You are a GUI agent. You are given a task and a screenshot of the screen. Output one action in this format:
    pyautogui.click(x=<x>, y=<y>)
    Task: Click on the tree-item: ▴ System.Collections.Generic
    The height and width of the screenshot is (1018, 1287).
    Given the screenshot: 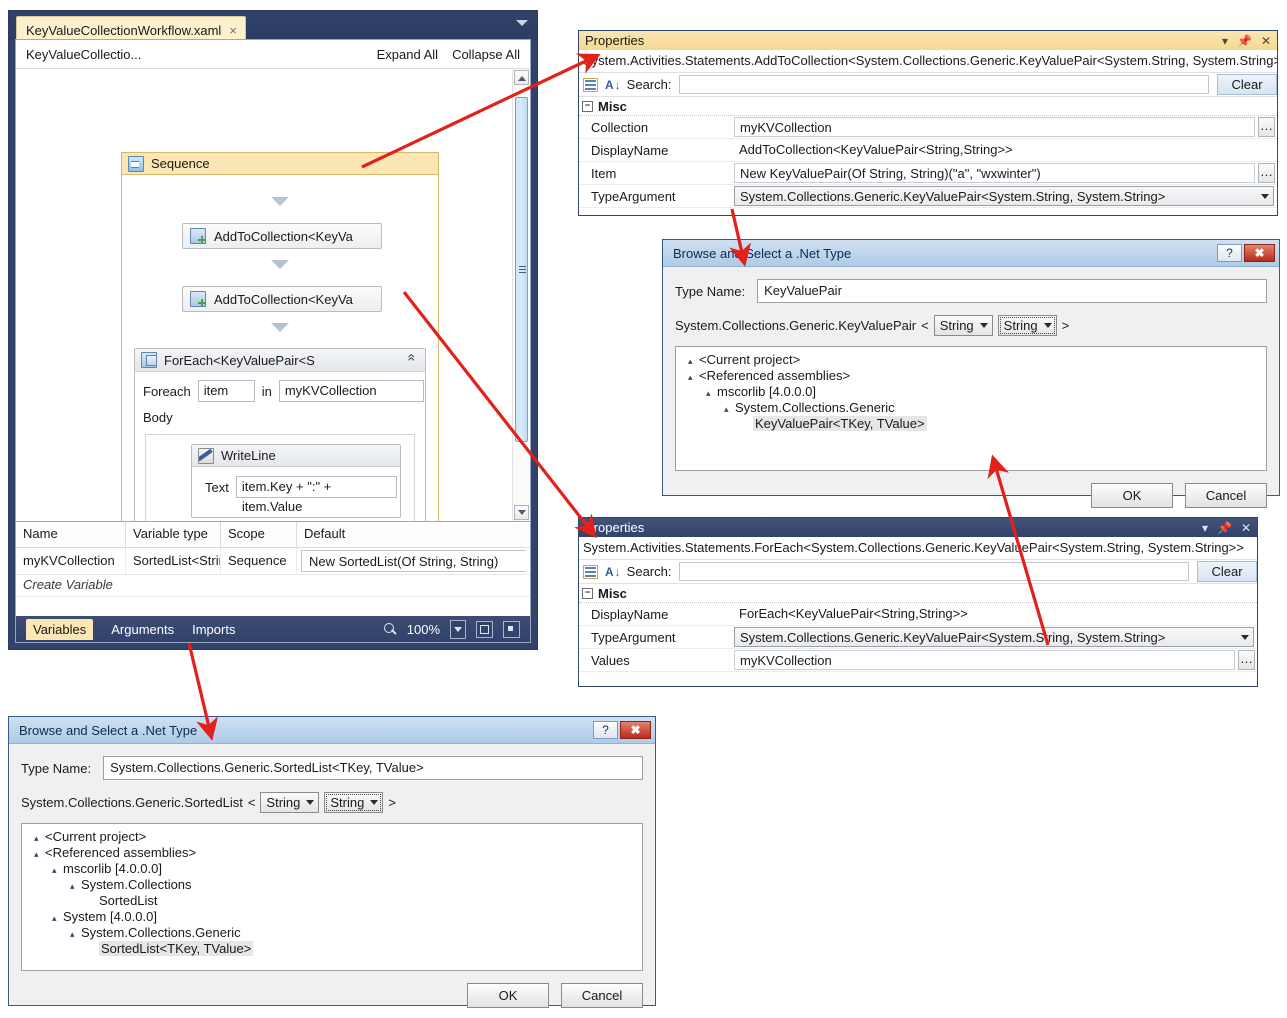 What is the action you would take?
    pyautogui.click(x=332, y=933)
    